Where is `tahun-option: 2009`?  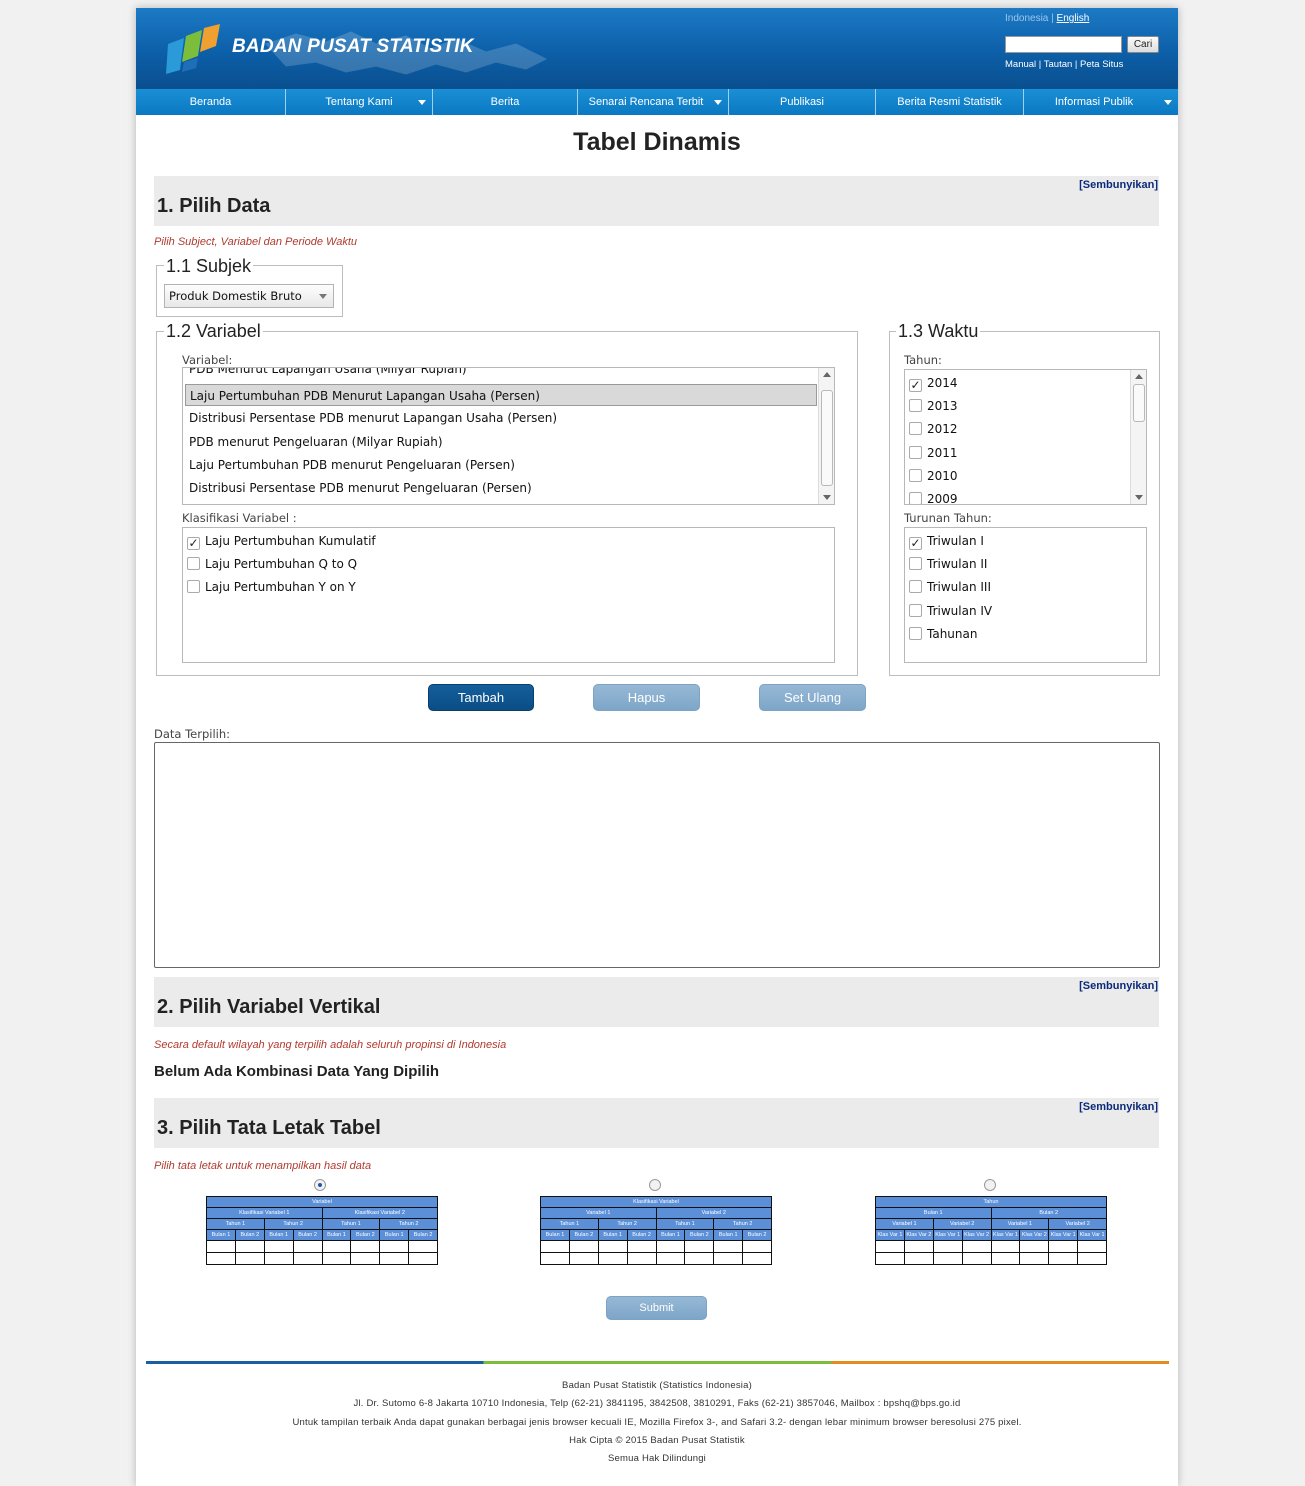
tahun-option: 2009 is located at coordinates (933, 496).